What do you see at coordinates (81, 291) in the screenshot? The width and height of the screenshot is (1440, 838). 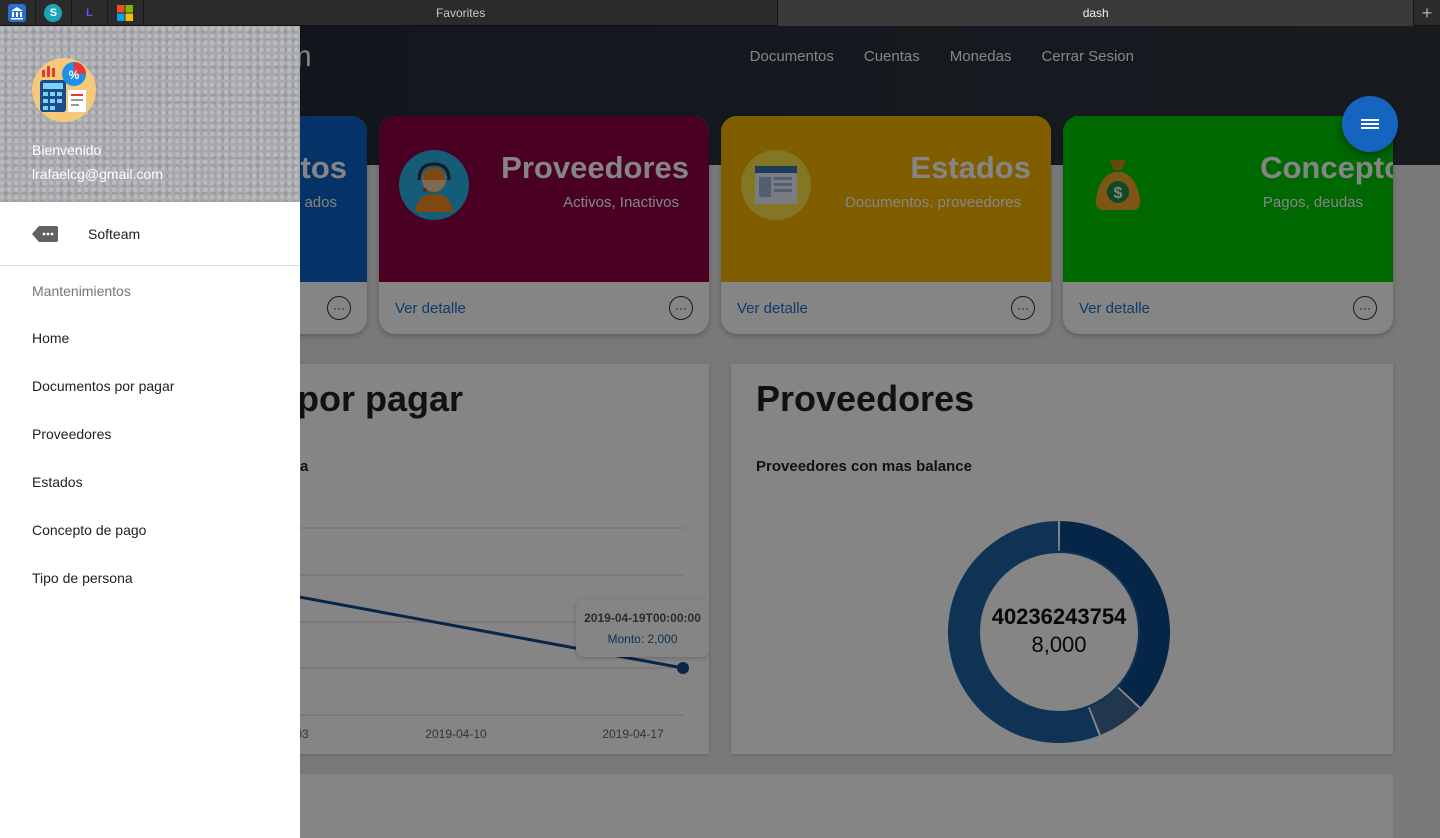 I see `drawer-section-header: Mantenimientos` at bounding box center [81, 291].